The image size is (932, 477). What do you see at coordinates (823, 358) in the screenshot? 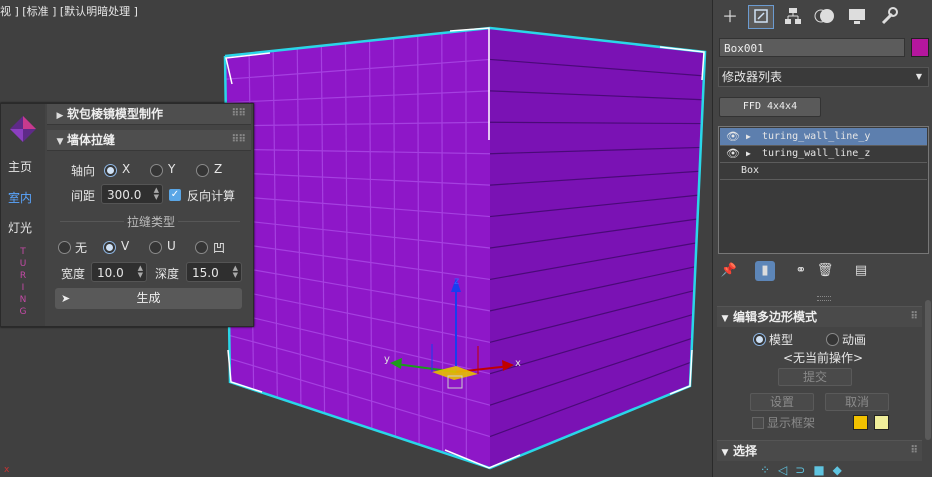
I see `no-current-op-text: <无当前操作>` at bounding box center [823, 358].